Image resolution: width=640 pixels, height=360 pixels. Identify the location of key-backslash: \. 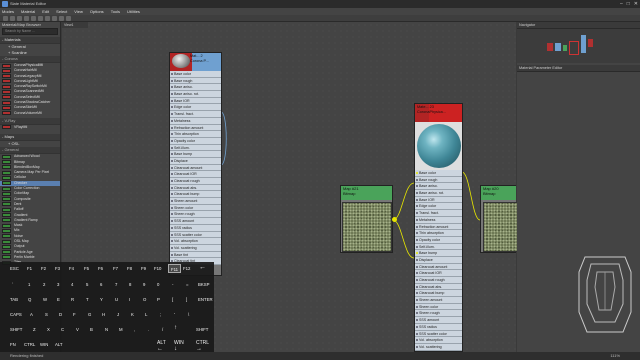
(188, 314).